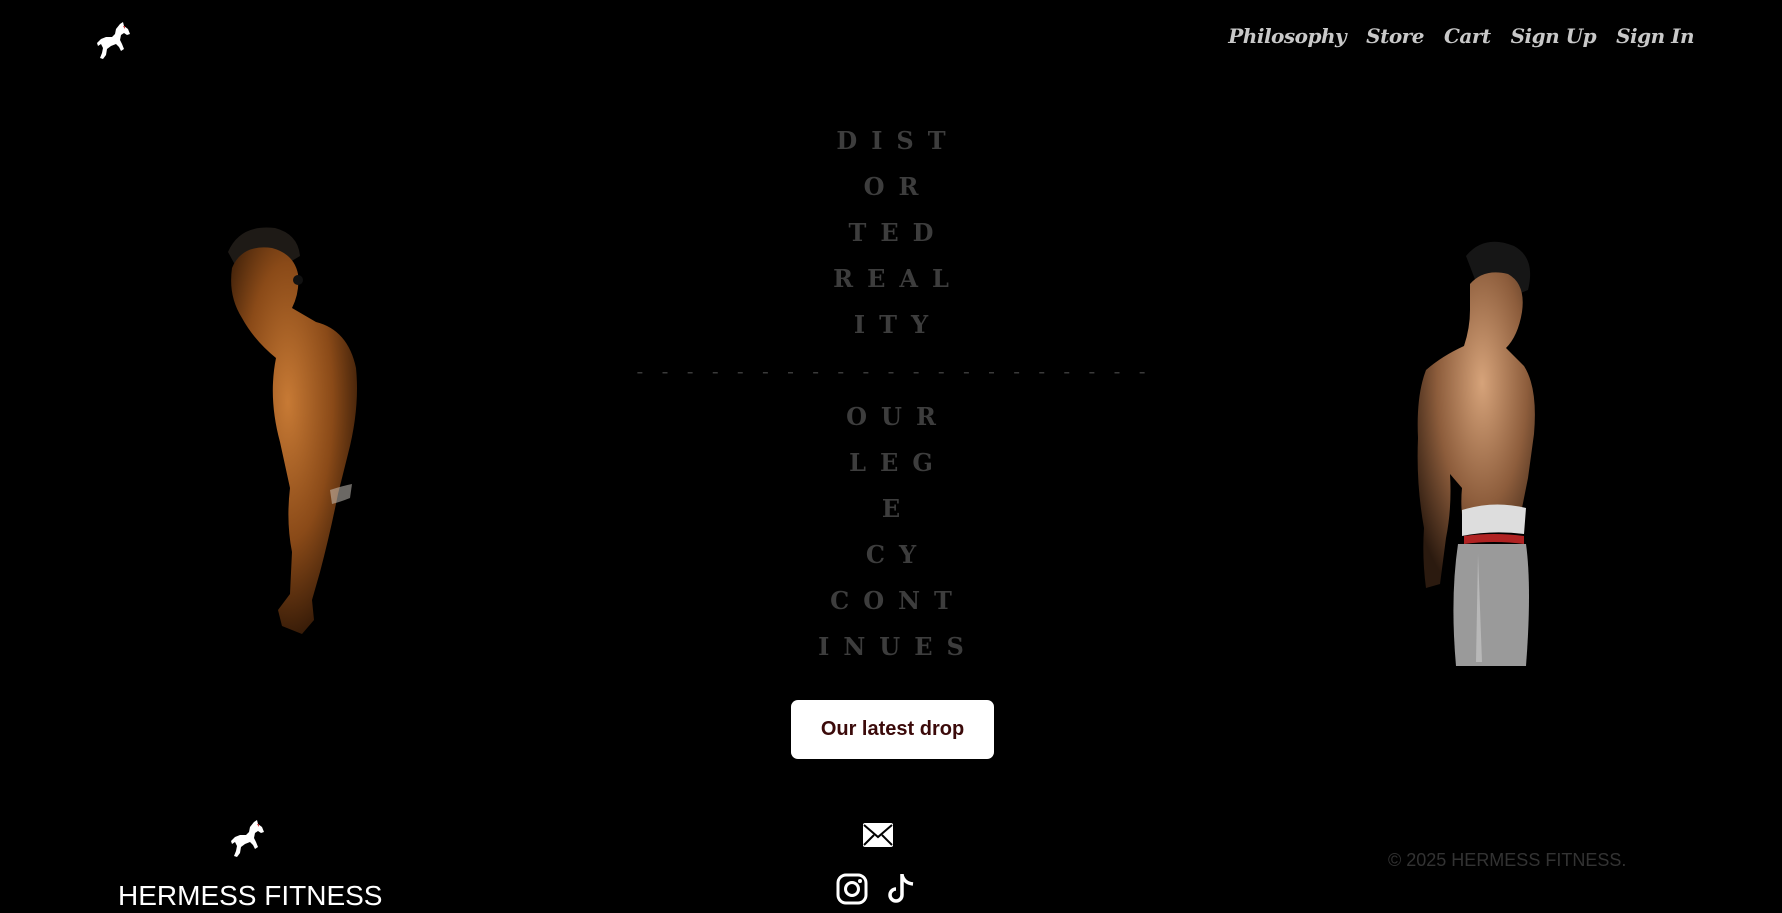  What do you see at coordinates (898, 646) in the screenshot?
I see `hero-line: INUES` at bounding box center [898, 646].